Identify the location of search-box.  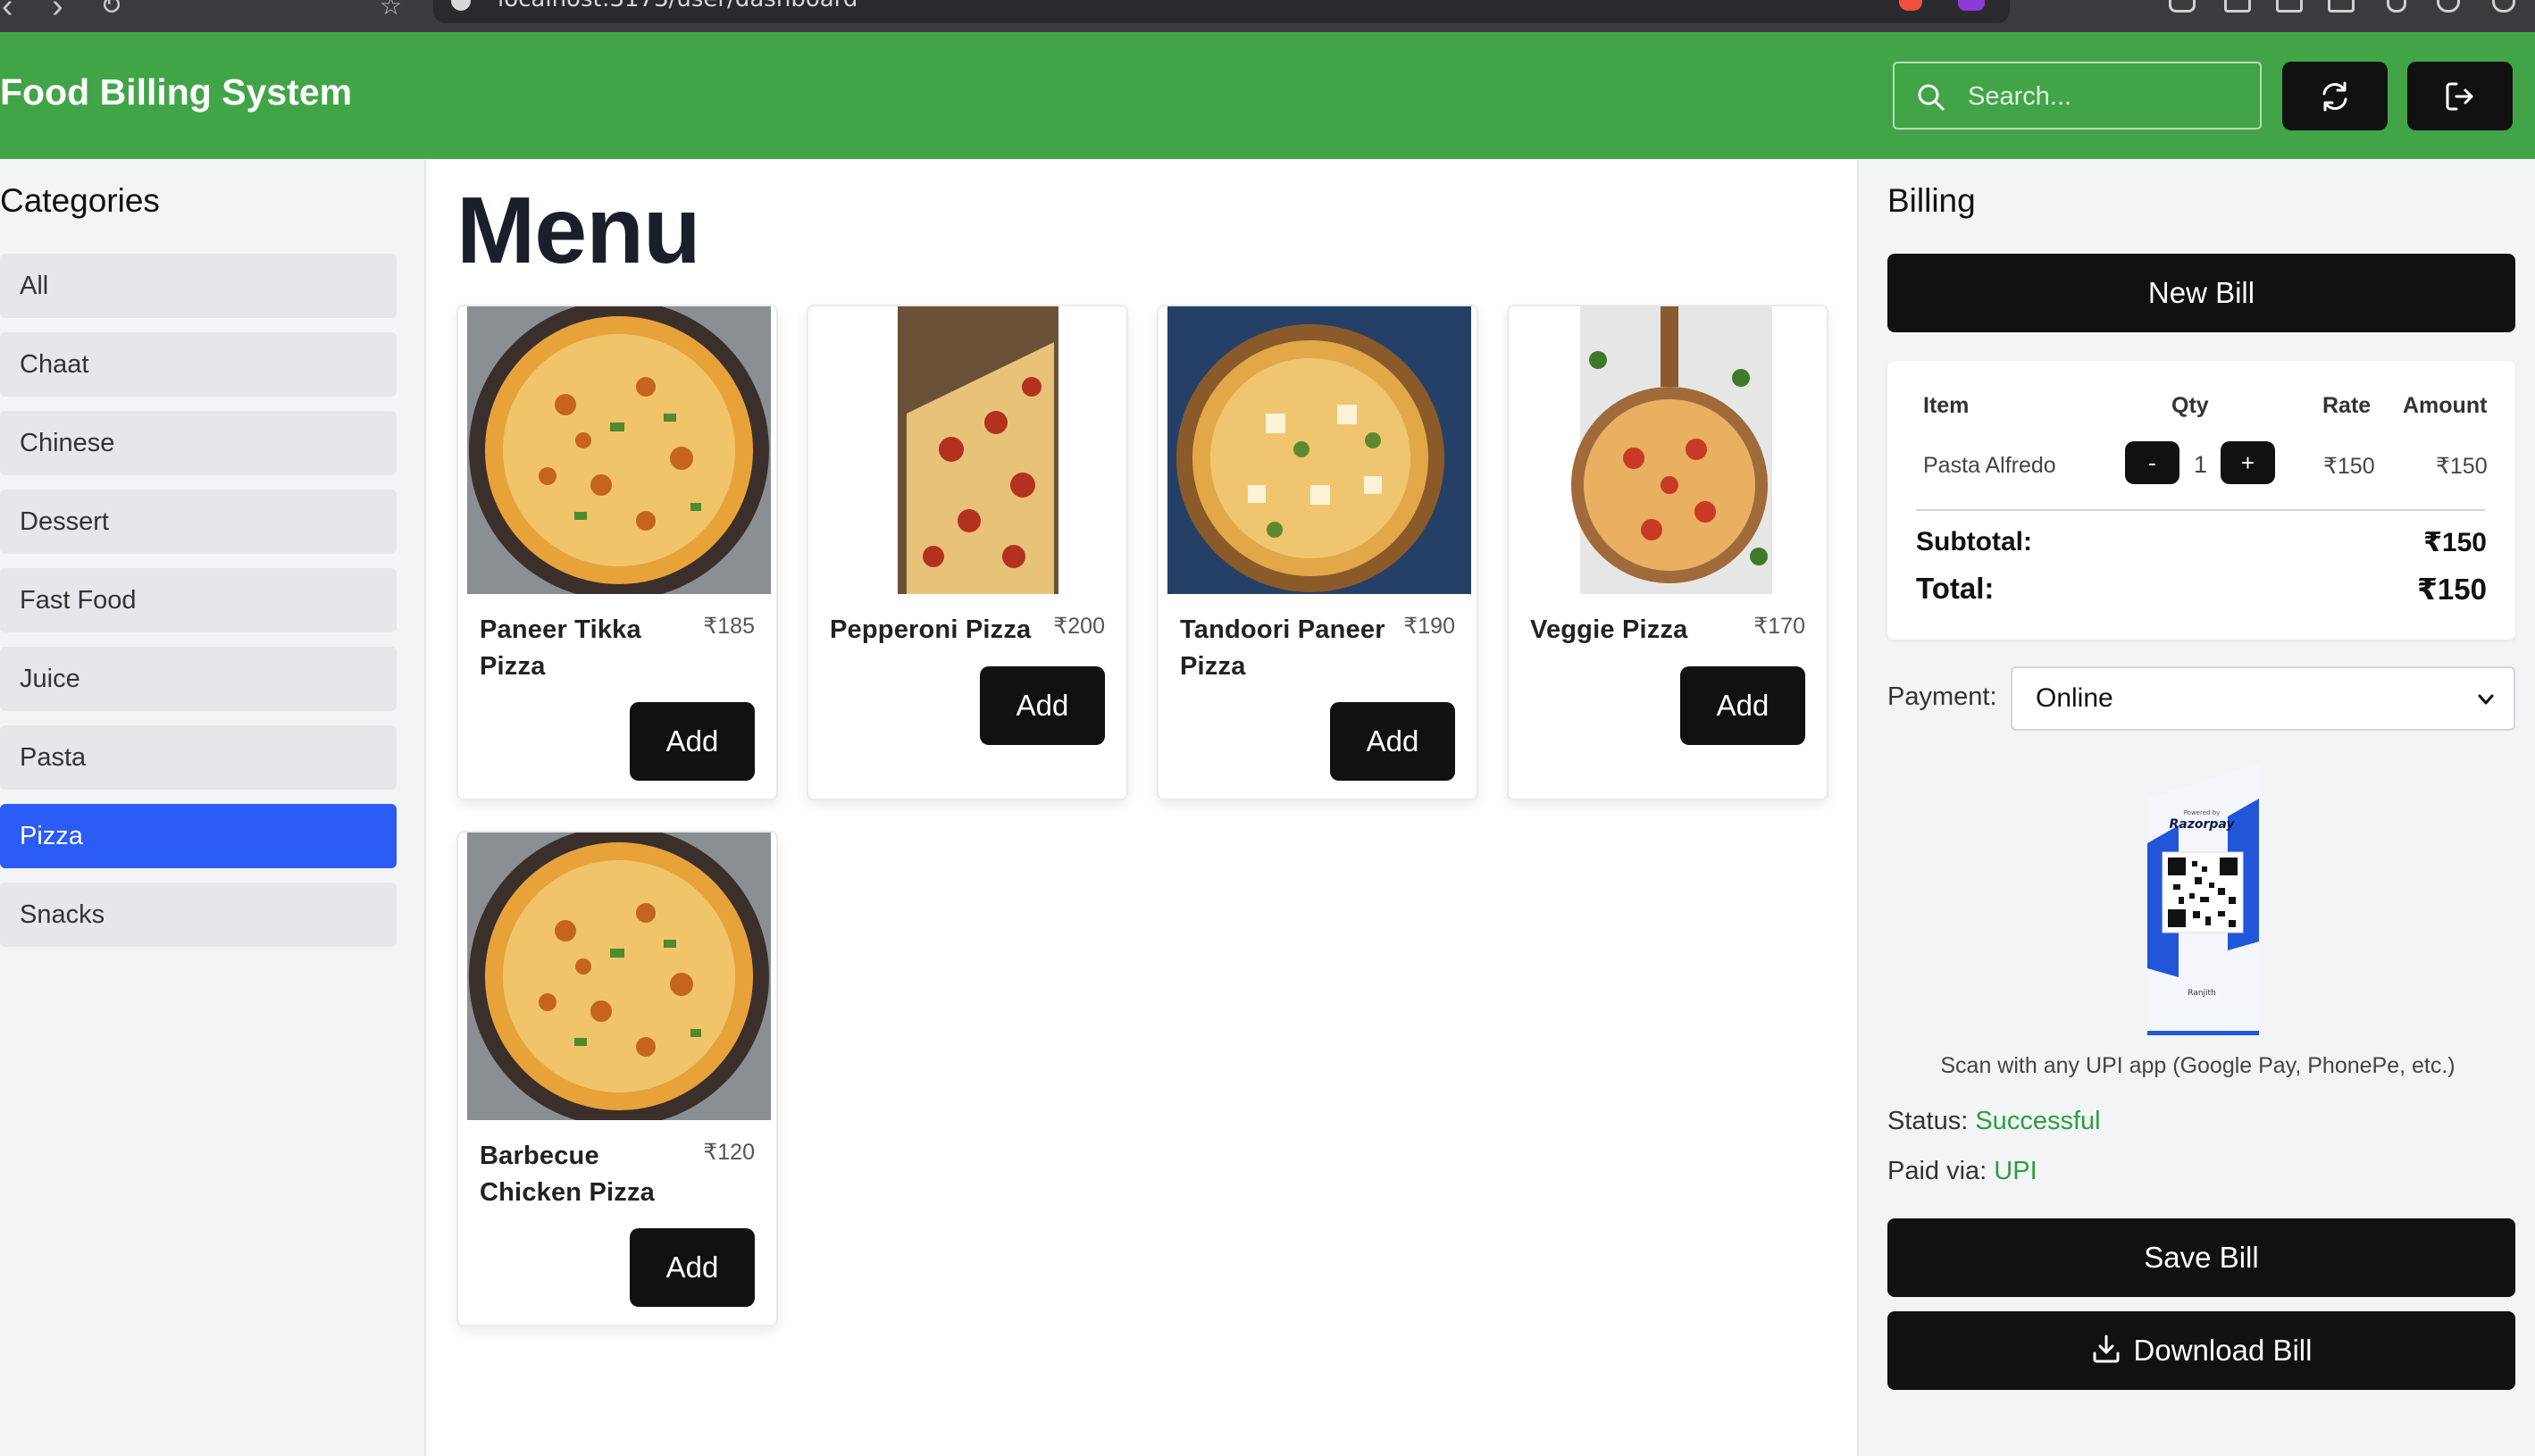
(2077, 96).